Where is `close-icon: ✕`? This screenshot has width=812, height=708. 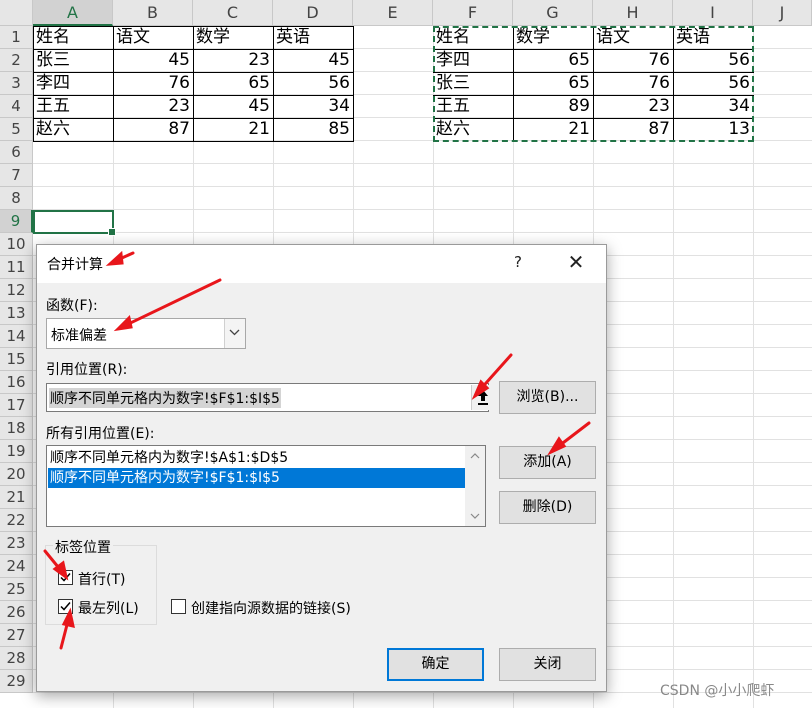 close-icon: ✕ is located at coordinates (576, 262).